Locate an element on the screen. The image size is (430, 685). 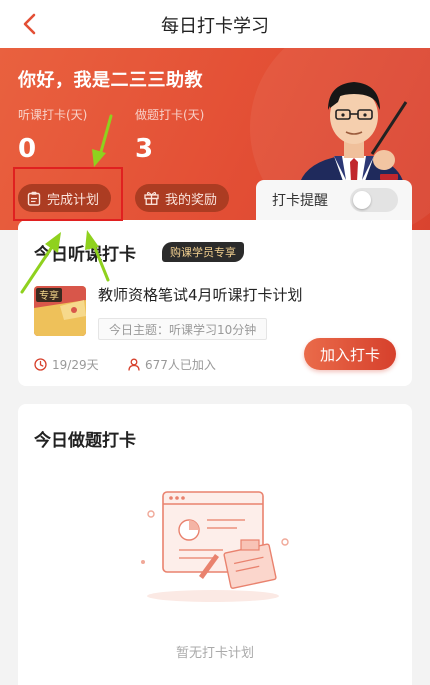
plan-thumbnail: 专享 is located at coordinates (60, 311).